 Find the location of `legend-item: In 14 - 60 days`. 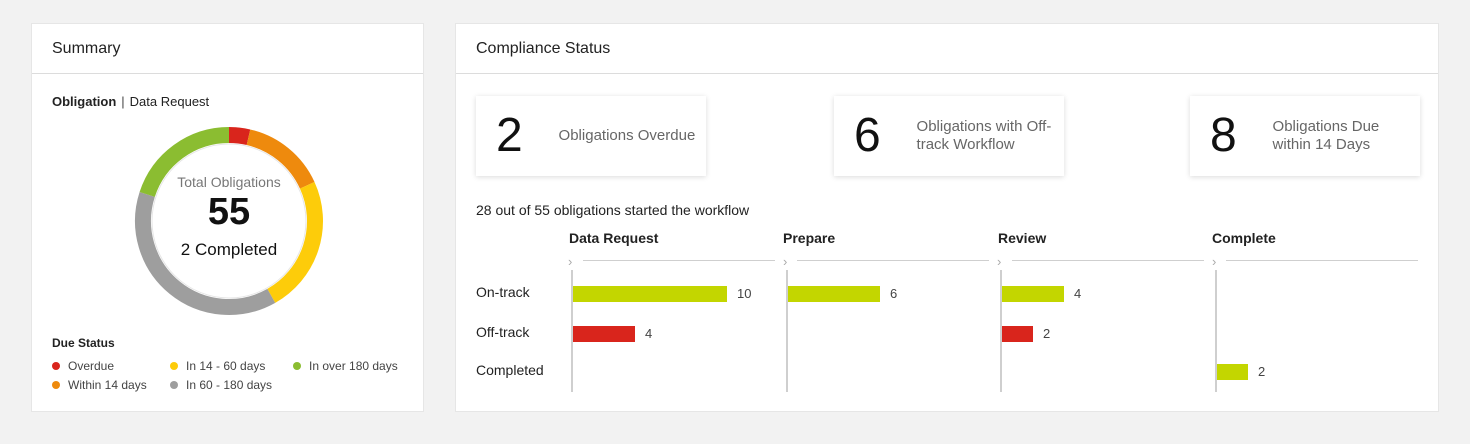

legend-item: In 14 - 60 days is located at coordinates (217, 366).